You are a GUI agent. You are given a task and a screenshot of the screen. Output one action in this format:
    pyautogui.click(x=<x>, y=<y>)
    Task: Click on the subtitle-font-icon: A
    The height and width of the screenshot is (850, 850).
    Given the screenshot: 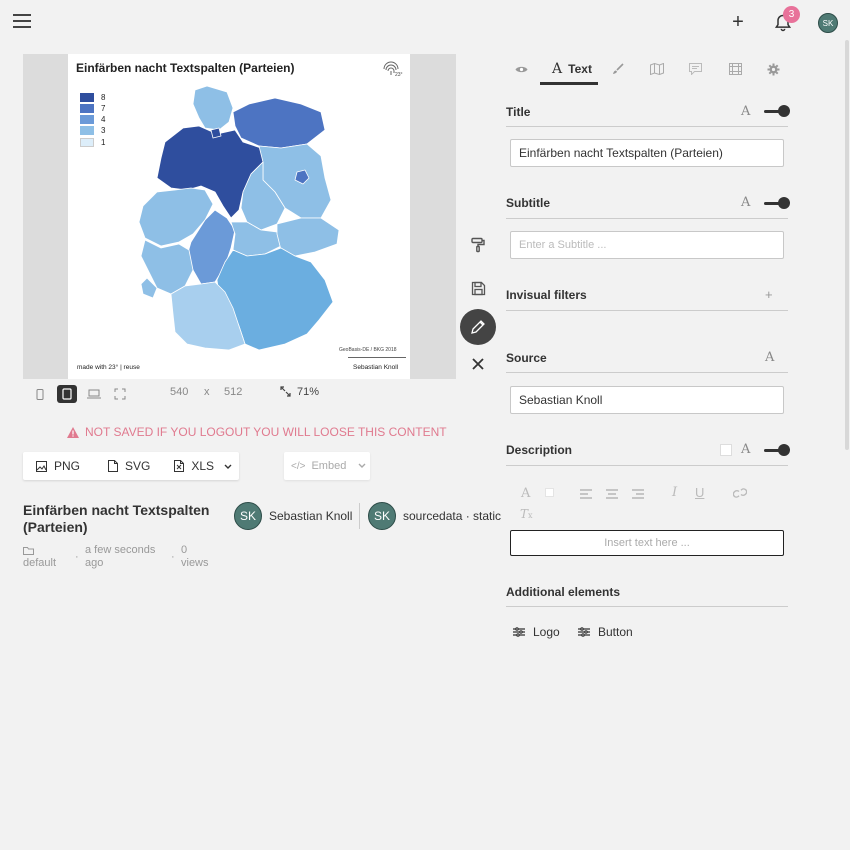 What is the action you would take?
    pyautogui.click(x=745, y=202)
    